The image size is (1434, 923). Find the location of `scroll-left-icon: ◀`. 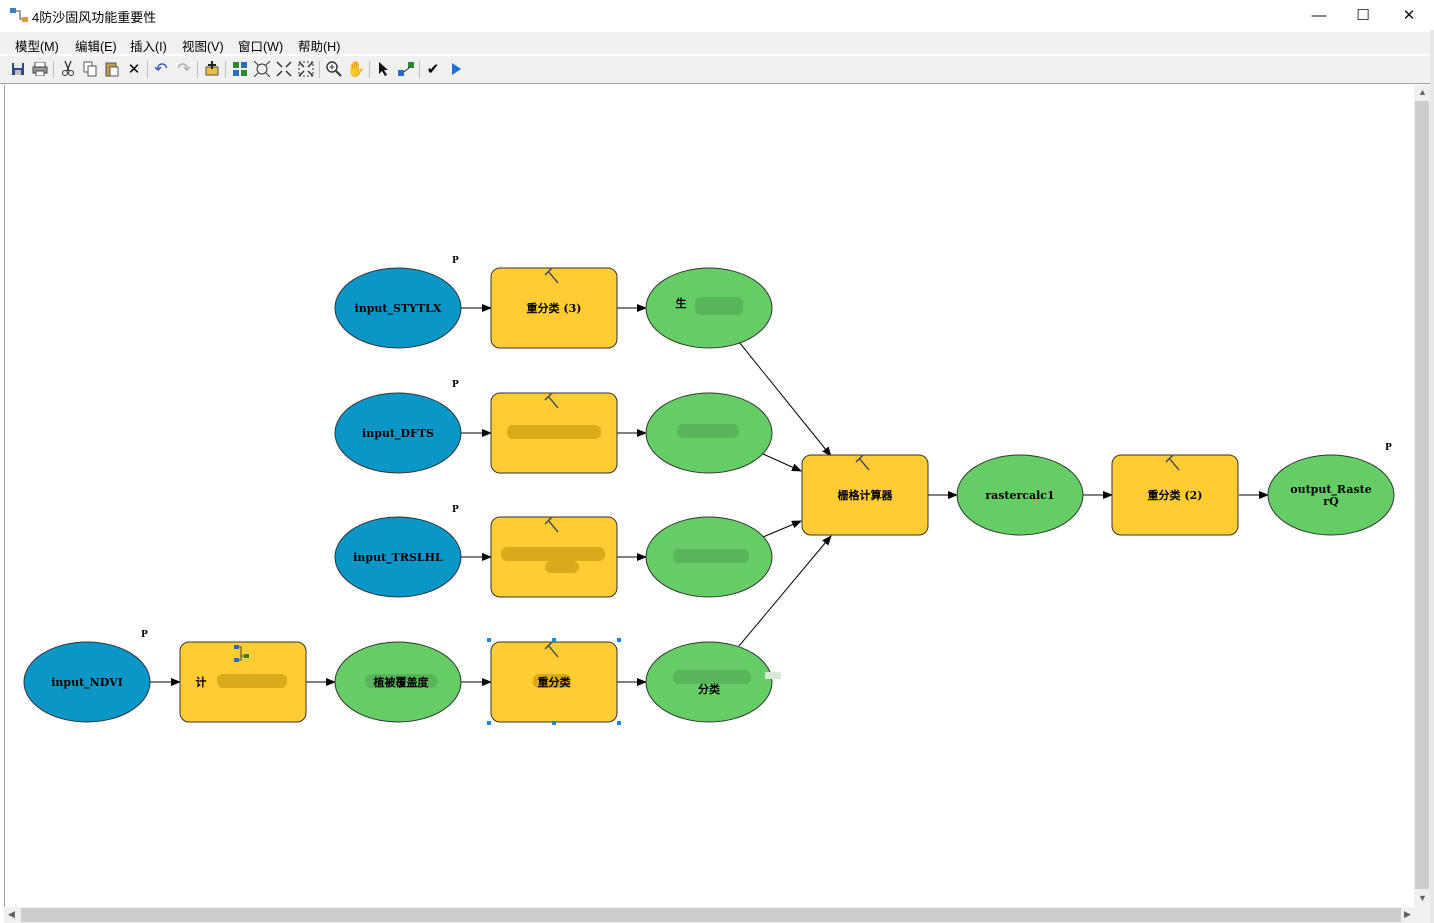

scroll-left-icon: ◀ is located at coordinates (11, 914).